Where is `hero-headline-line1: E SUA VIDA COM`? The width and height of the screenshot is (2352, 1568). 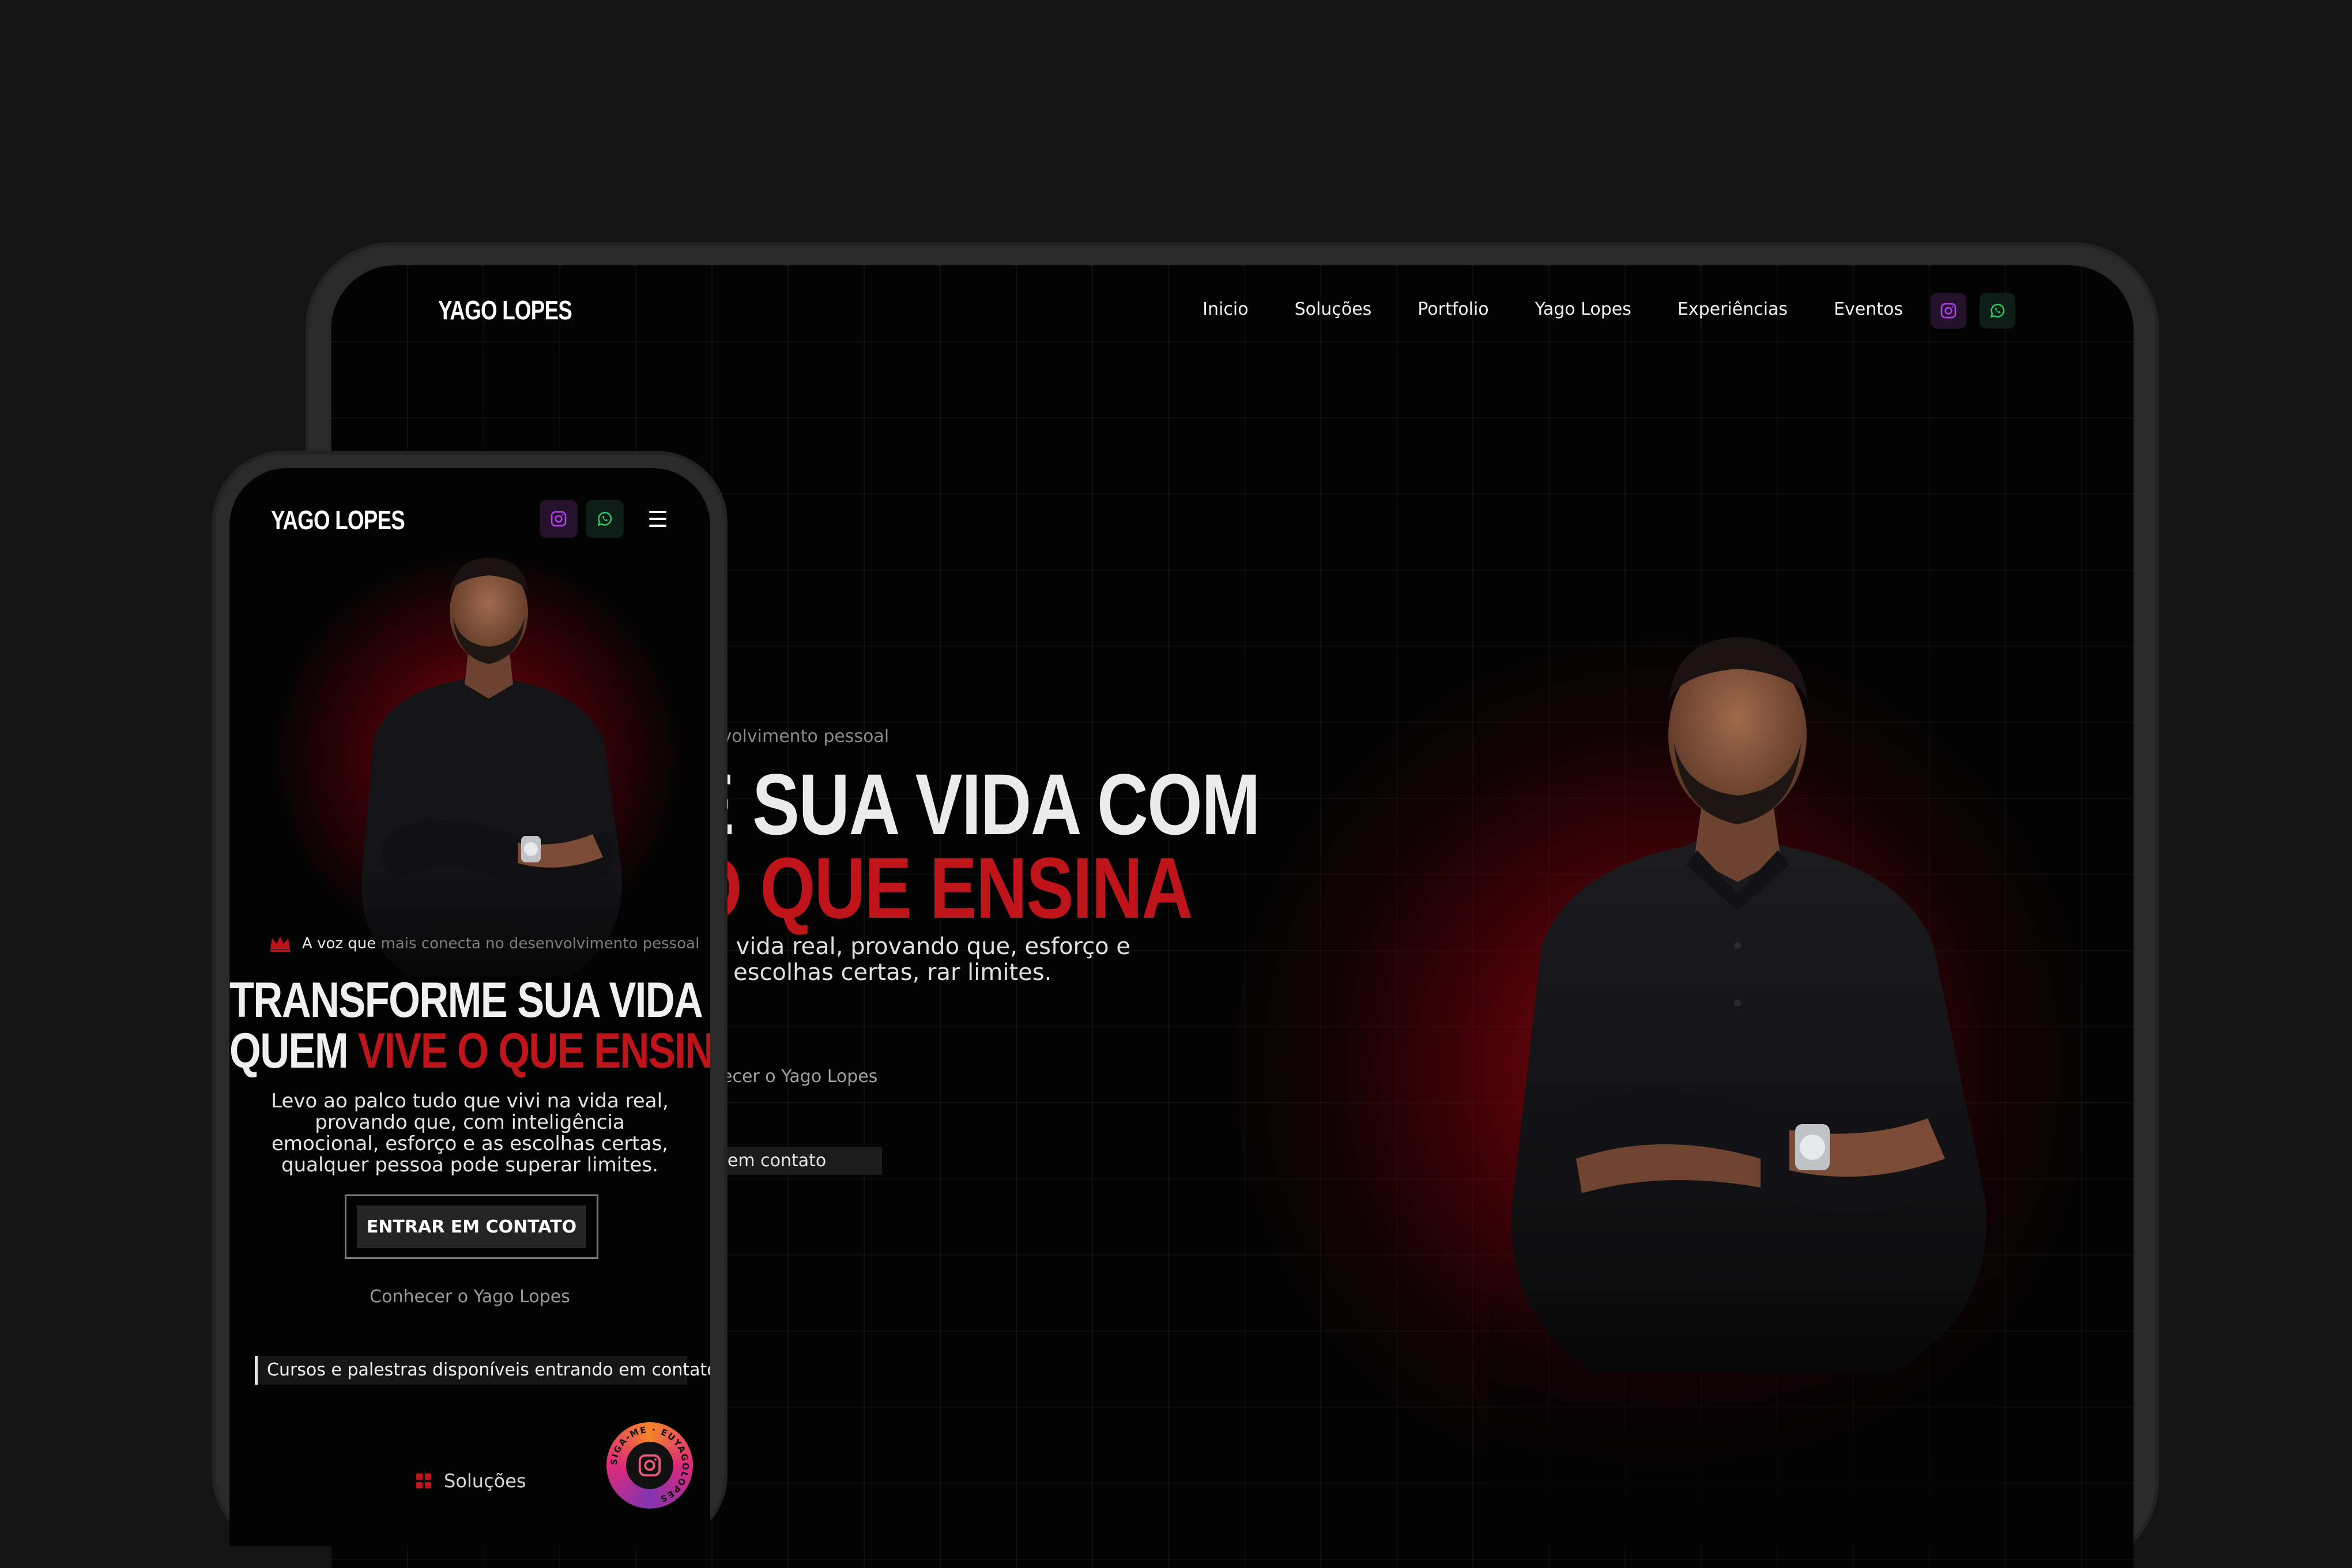 hero-headline-line1: E SUA VIDA COM is located at coordinates (974, 804).